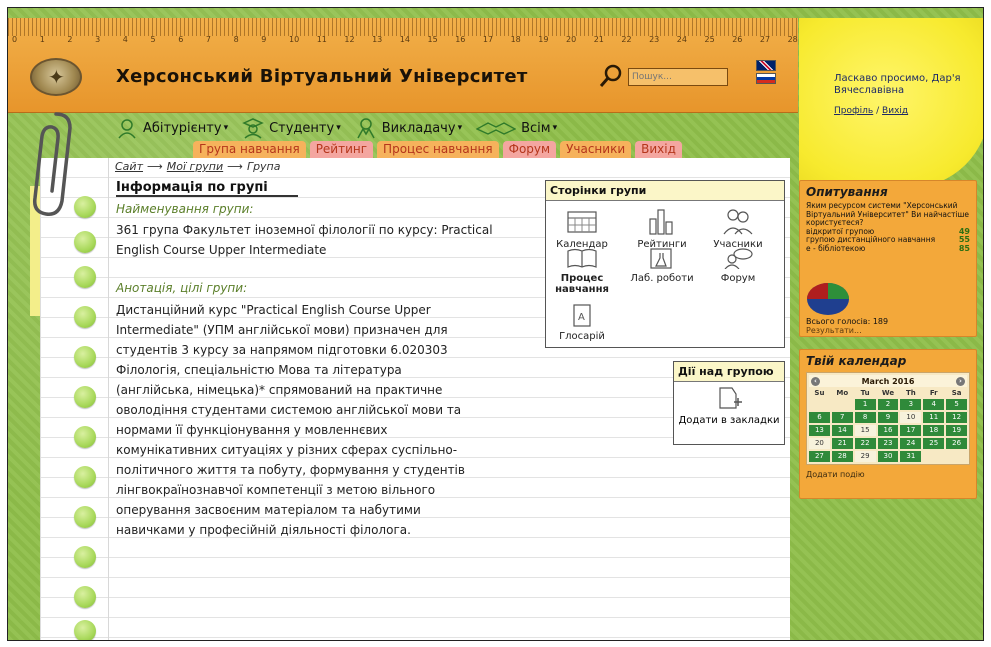  I want to click on english-flag-icon, so click(766, 65).